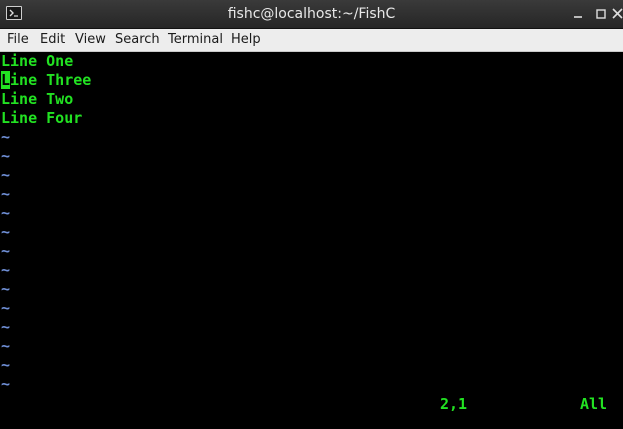  I want to click on maximize-icon, so click(601, 14).